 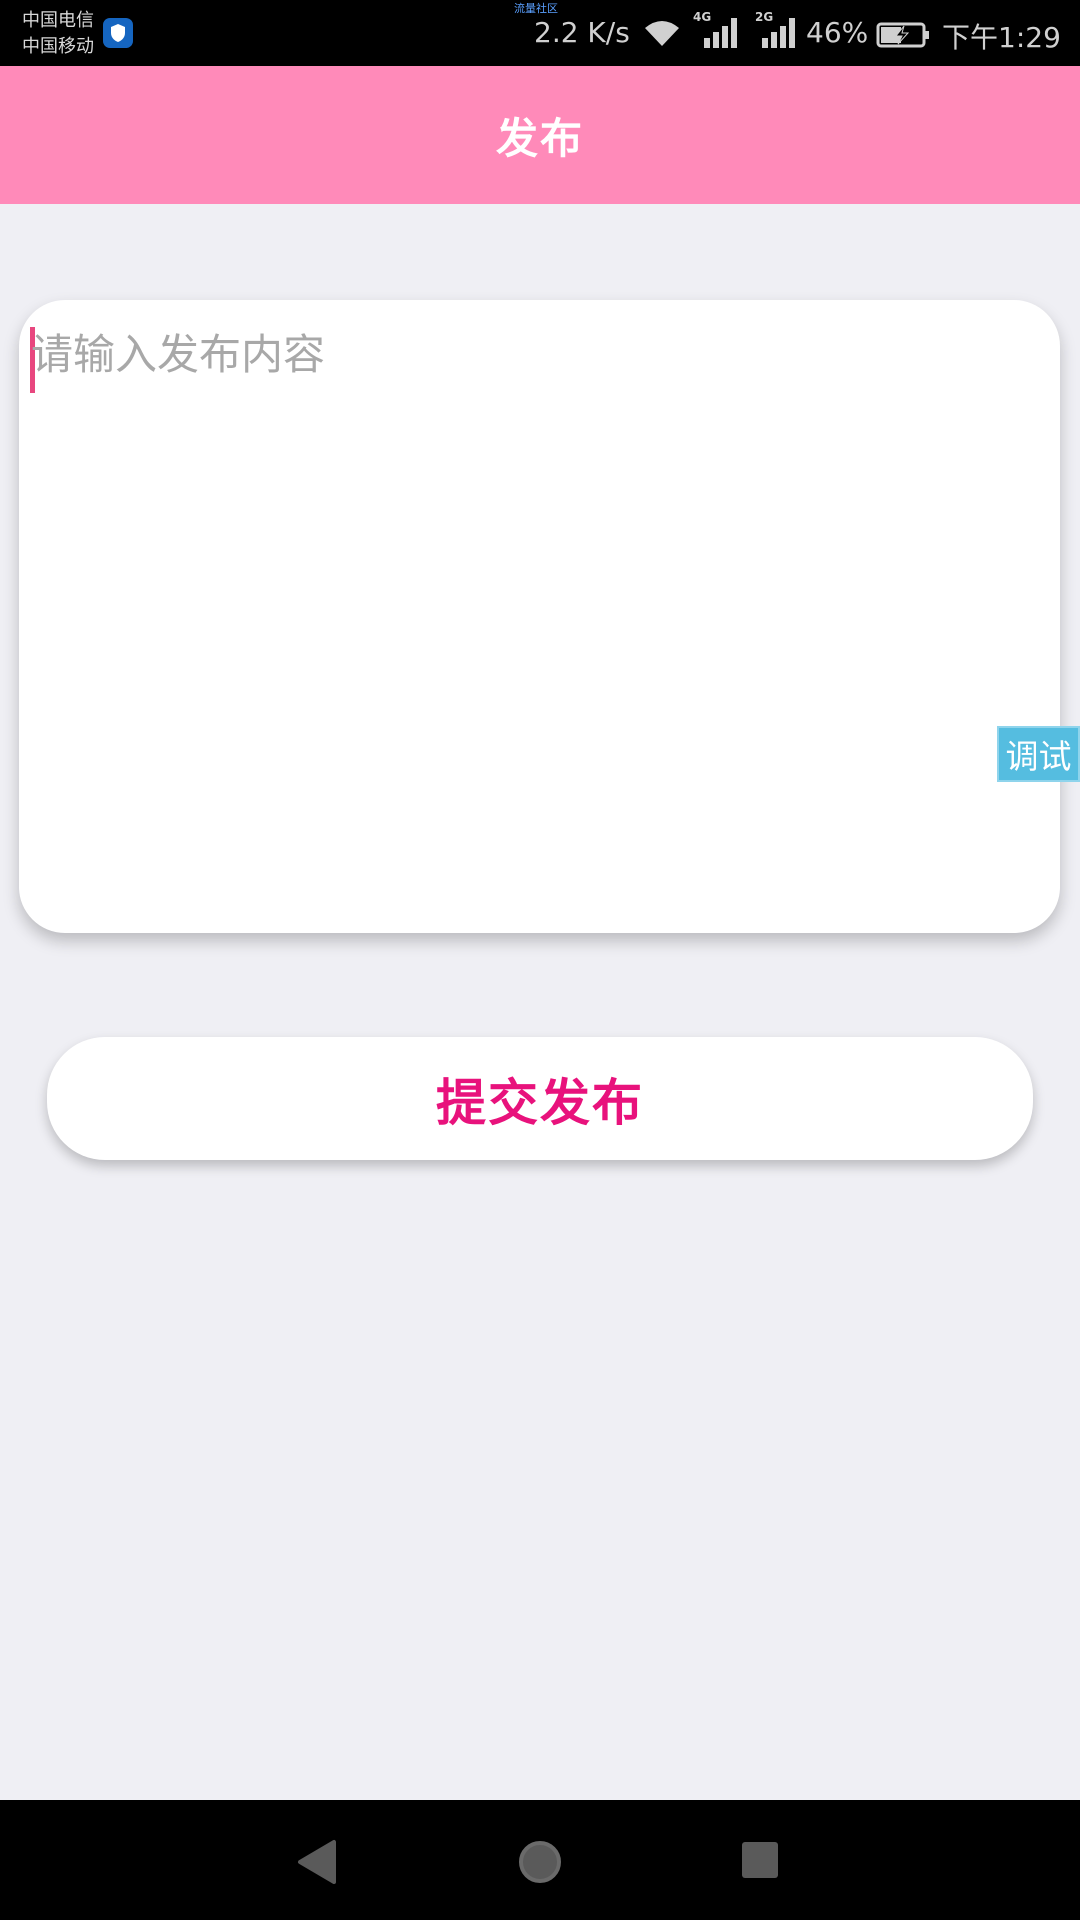 I want to click on app-header: 发布, so click(x=540, y=135).